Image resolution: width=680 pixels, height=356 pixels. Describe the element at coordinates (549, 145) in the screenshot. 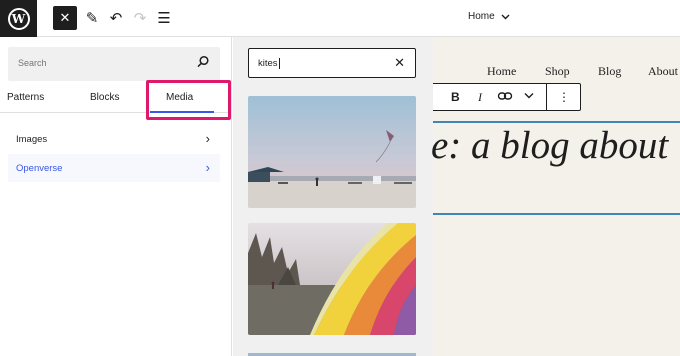

I see `heading-text: e: a blog about` at that location.